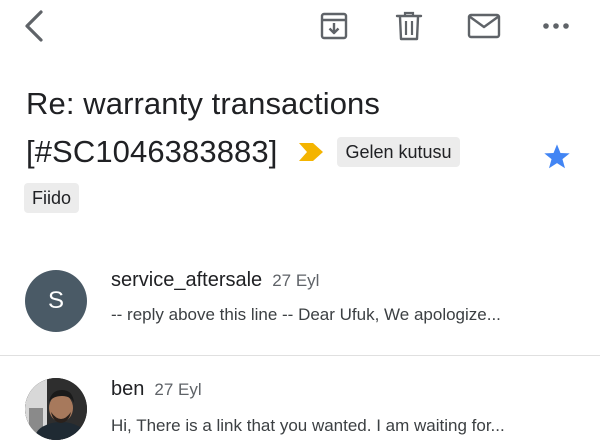 This screenshot has width=600, height=447. I want to click on avatar-letter: S, so click(55, 300).